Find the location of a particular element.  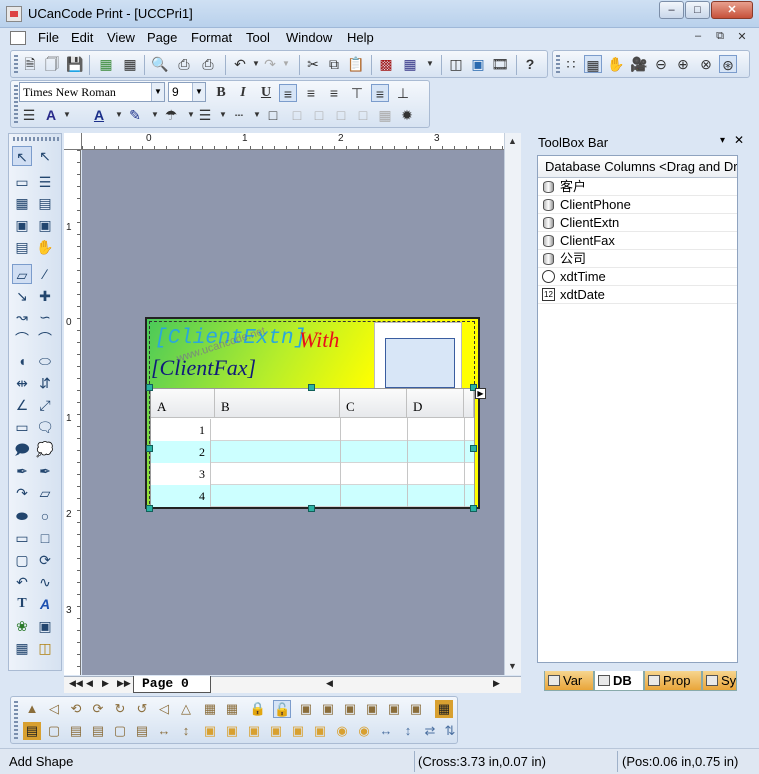

table-row: 2 is located at coordinates (312, 452).